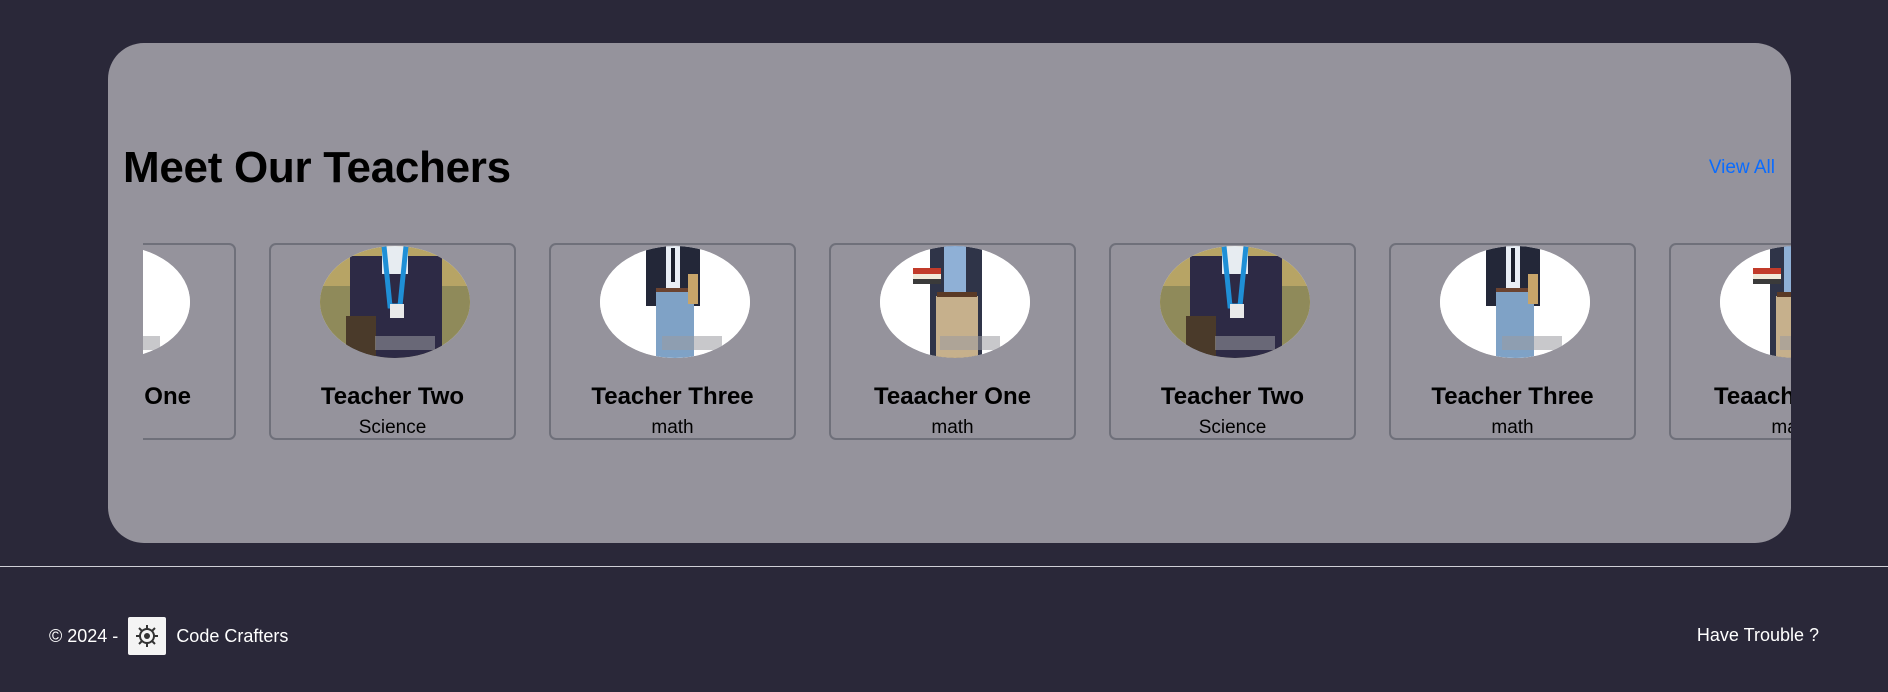 Image resolution: width=1888 pixels, height=692 pixels. What do you see at coordinates (147, 636) in the screenshot?
I see `code-crafters-logo-icon` at bounding box center [147, 636].